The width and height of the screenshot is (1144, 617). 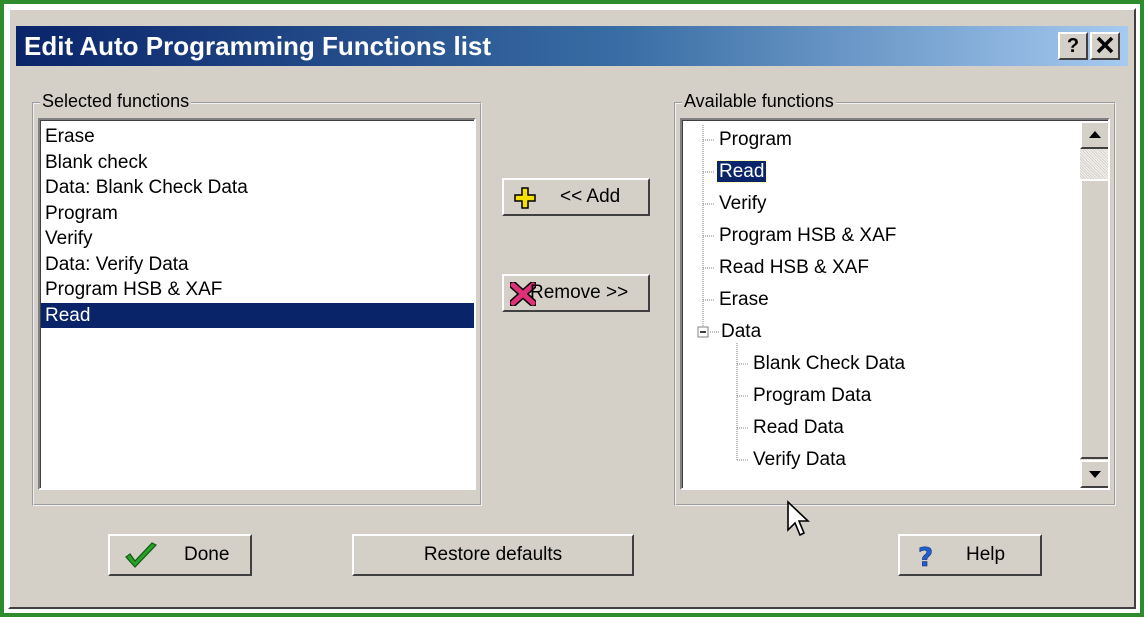 What do you see at coordinates (257, 239) in the screenshot?
I see `list-item: Verify` at bounding box center [257, 239].